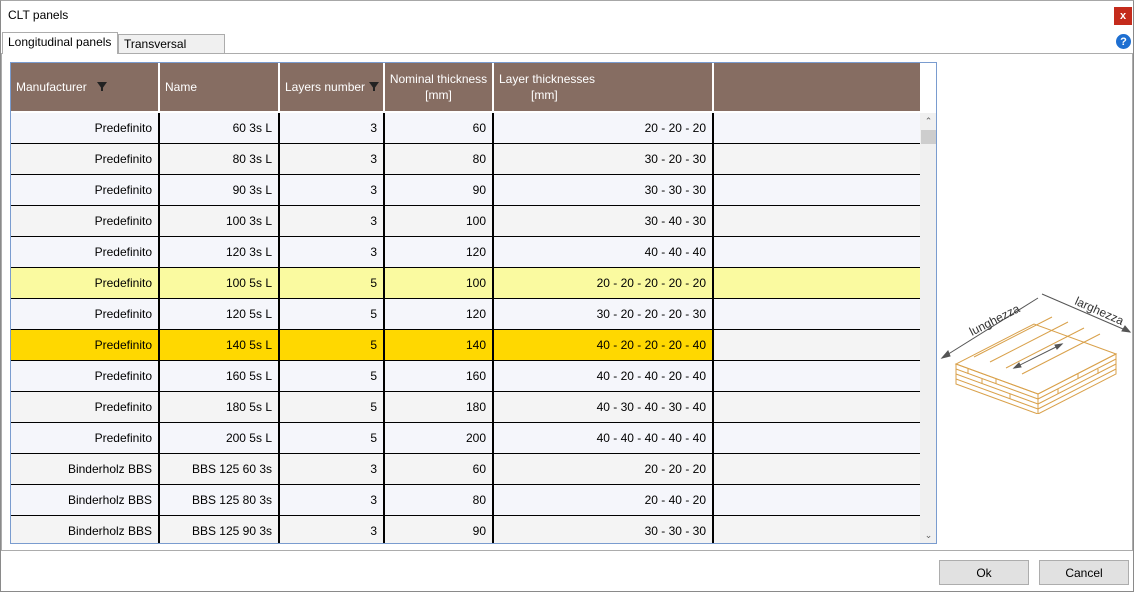 The image size is (1134, 592). I want to click on cell-layer-thicknesses: 30 - 20 - 20 - 20 - 30, so click(603, 314).